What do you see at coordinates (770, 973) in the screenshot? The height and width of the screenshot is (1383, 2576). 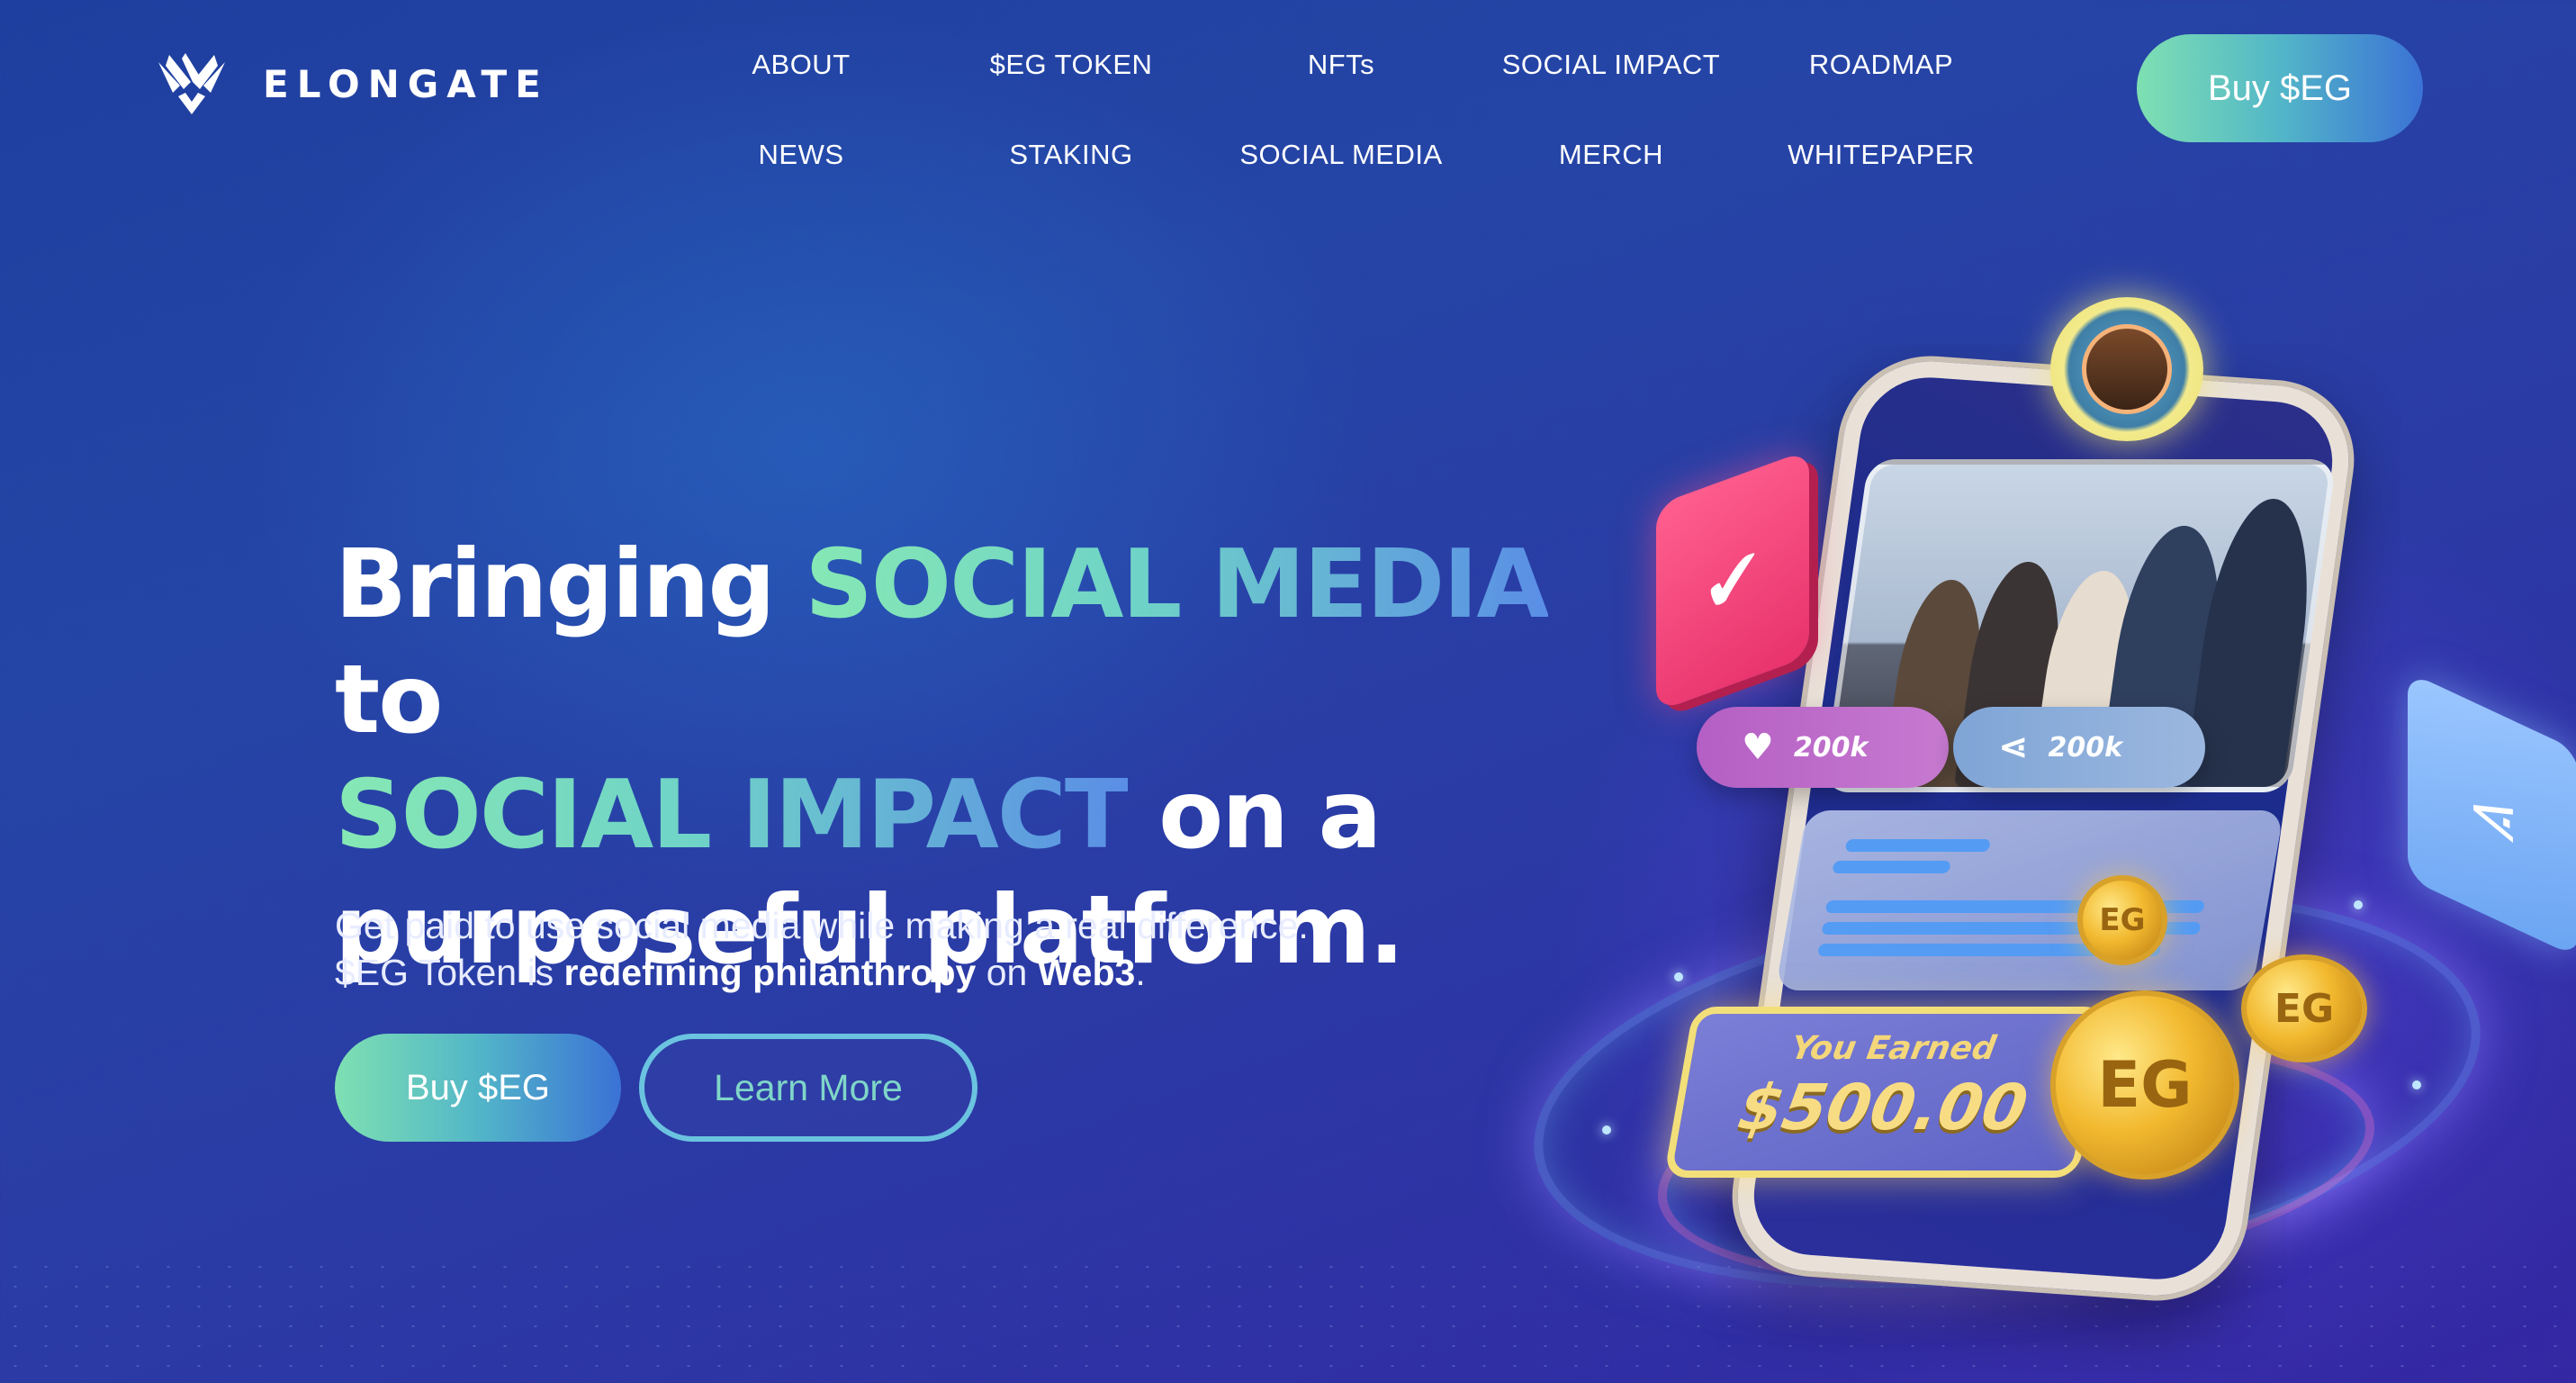 I see `hero-subtitle-bold-philanthropy: redefining philanthropy` at bounding box center [770, 973].